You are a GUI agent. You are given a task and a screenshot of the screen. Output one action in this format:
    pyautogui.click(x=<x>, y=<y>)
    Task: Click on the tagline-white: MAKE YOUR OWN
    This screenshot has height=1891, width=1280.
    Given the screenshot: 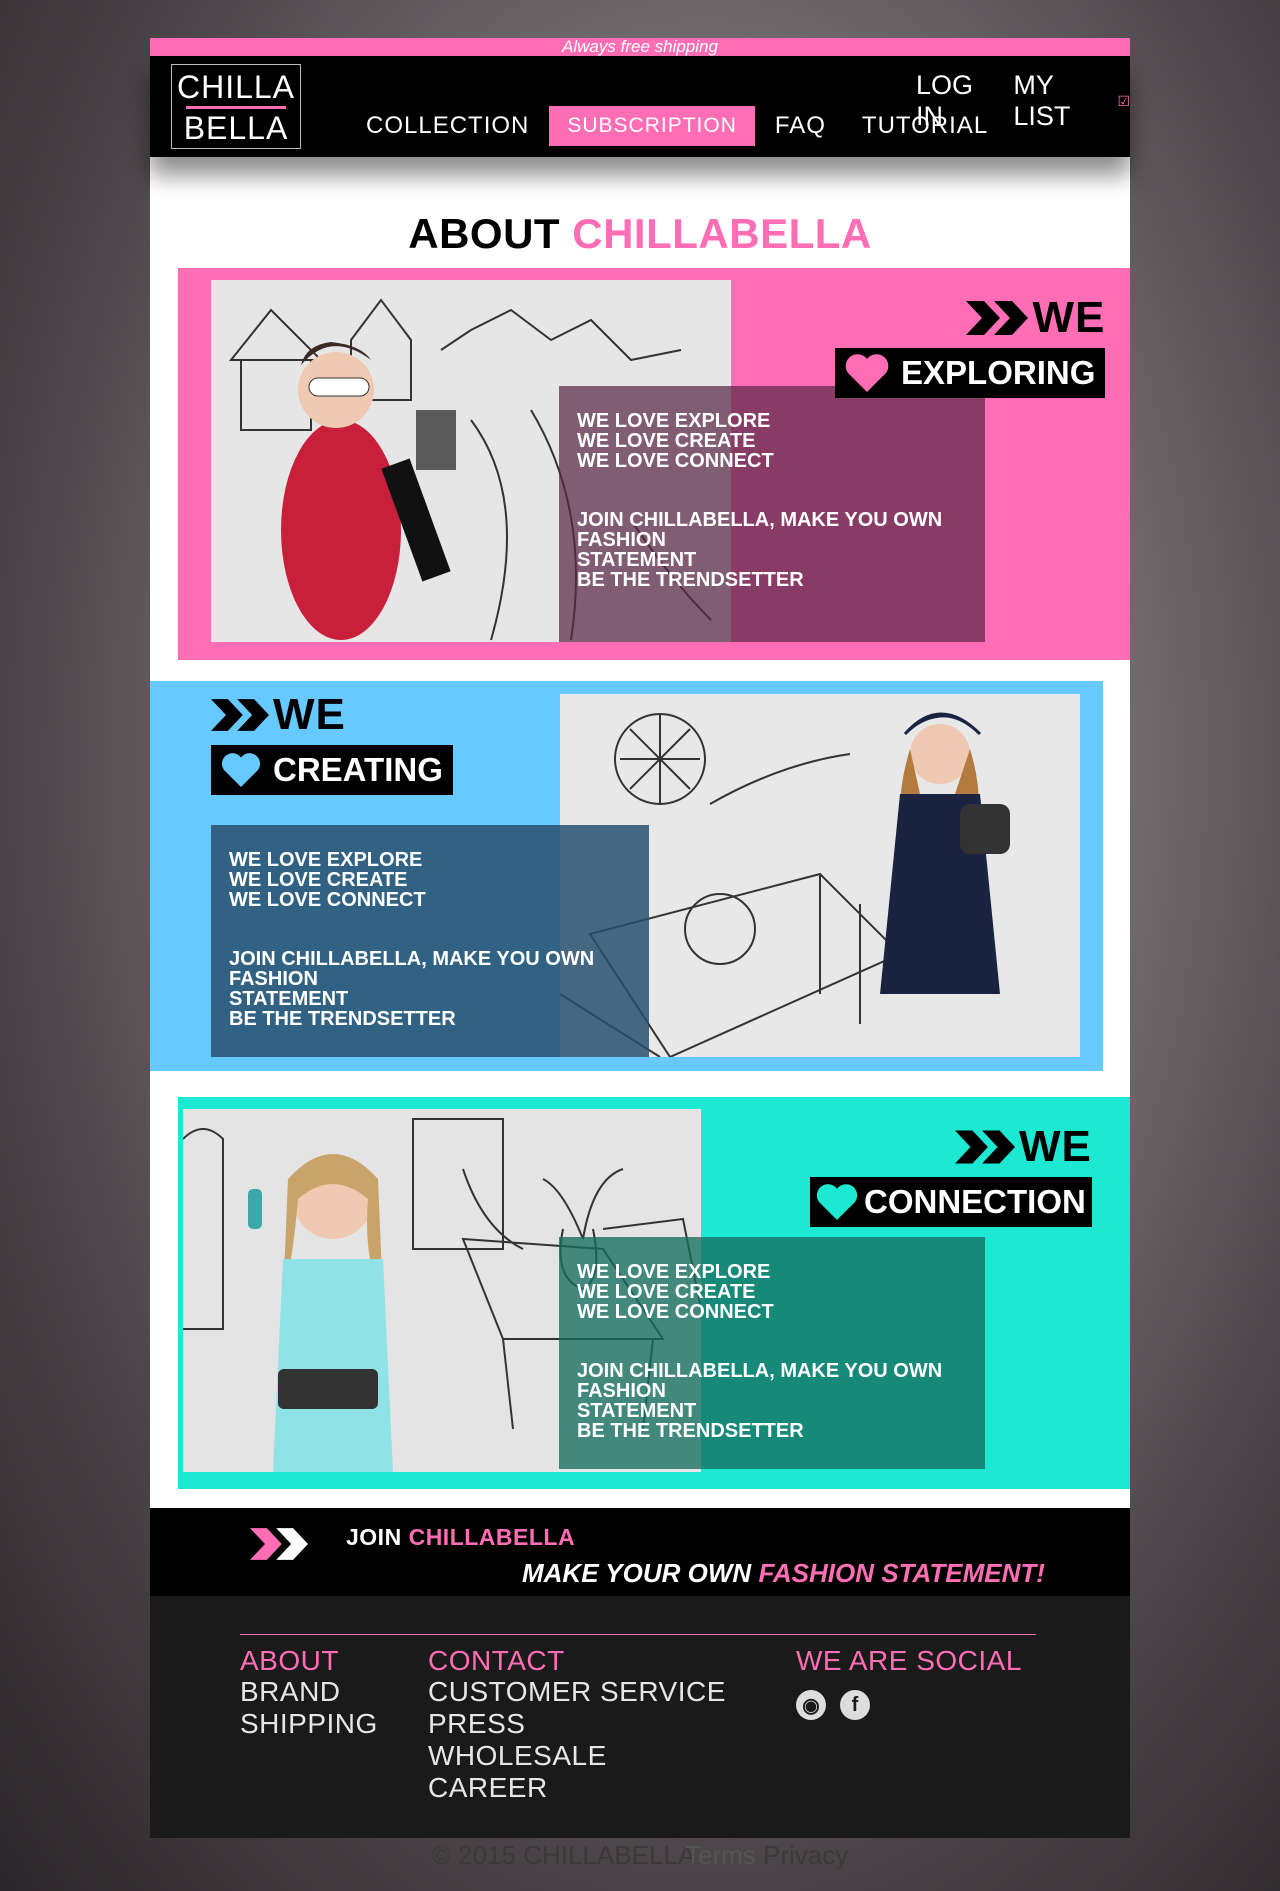 What is the action you would take?
    pyautogui.click(x=637, y=1573)
    